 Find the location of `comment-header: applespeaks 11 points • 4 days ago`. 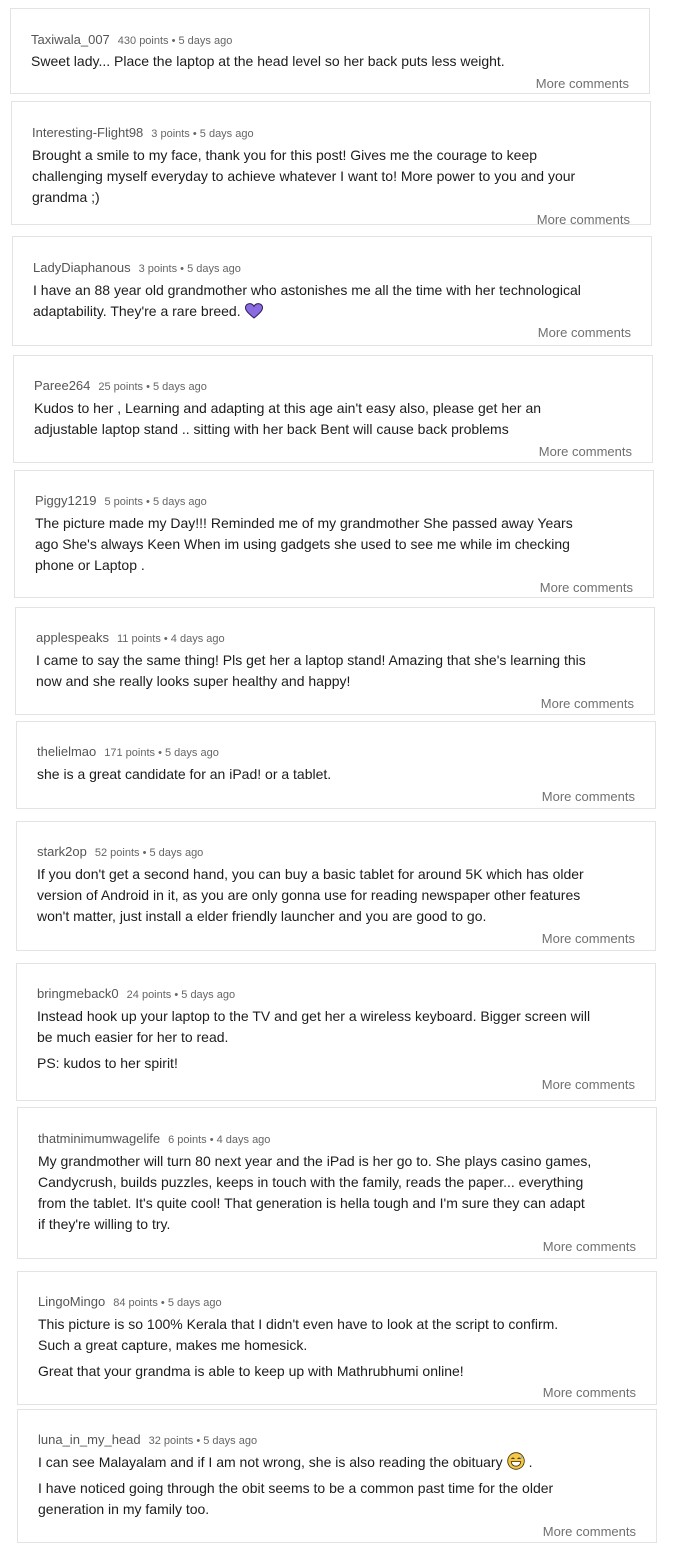

comment-header: applespeaks 11 points • 4 days ago is located at coordinates (130, 638).